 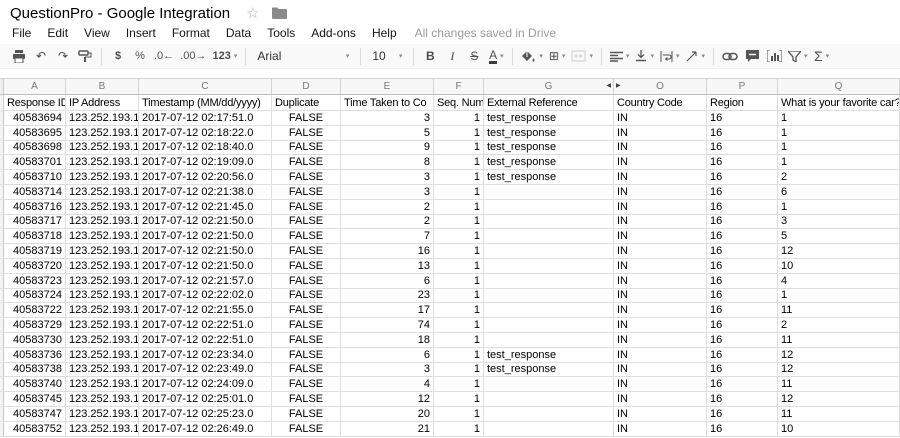 I want to click on cell-o-row23: IN, so click(x=660, y=429).